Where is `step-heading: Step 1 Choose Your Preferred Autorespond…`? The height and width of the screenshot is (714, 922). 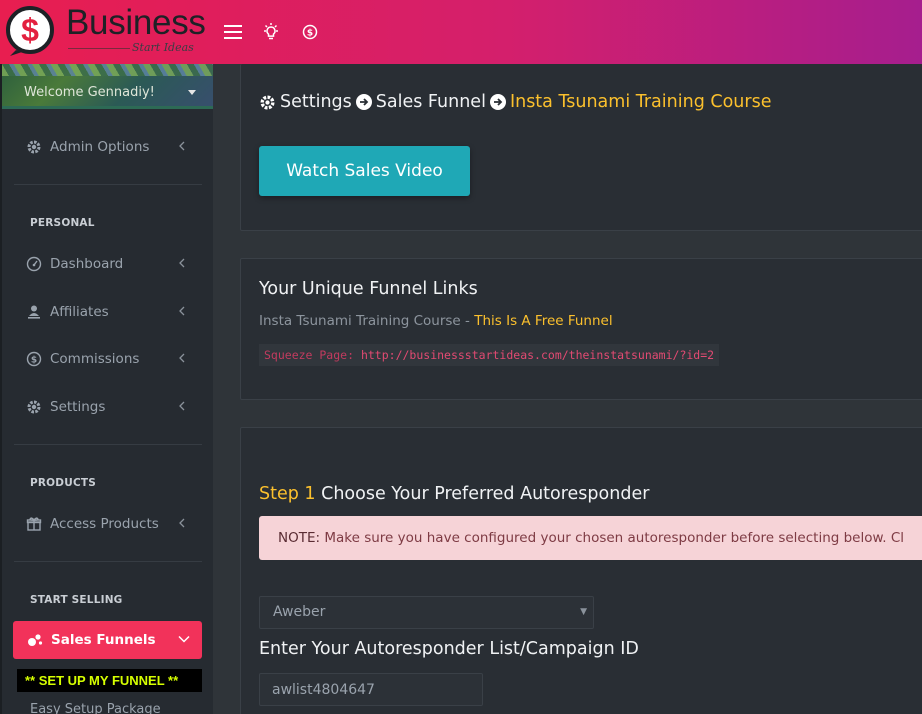 step-heading: Step 1 Choose Your Preferred Autorespond… is located at coordinates (454, 494).